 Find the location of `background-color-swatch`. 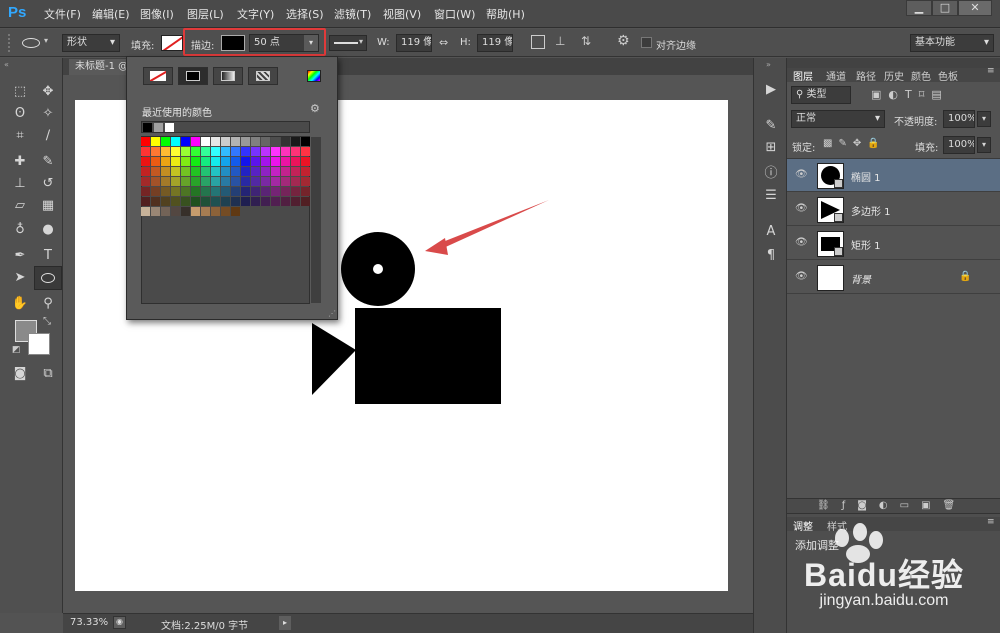

background-color-swatch is located at coordinates (39, 344).